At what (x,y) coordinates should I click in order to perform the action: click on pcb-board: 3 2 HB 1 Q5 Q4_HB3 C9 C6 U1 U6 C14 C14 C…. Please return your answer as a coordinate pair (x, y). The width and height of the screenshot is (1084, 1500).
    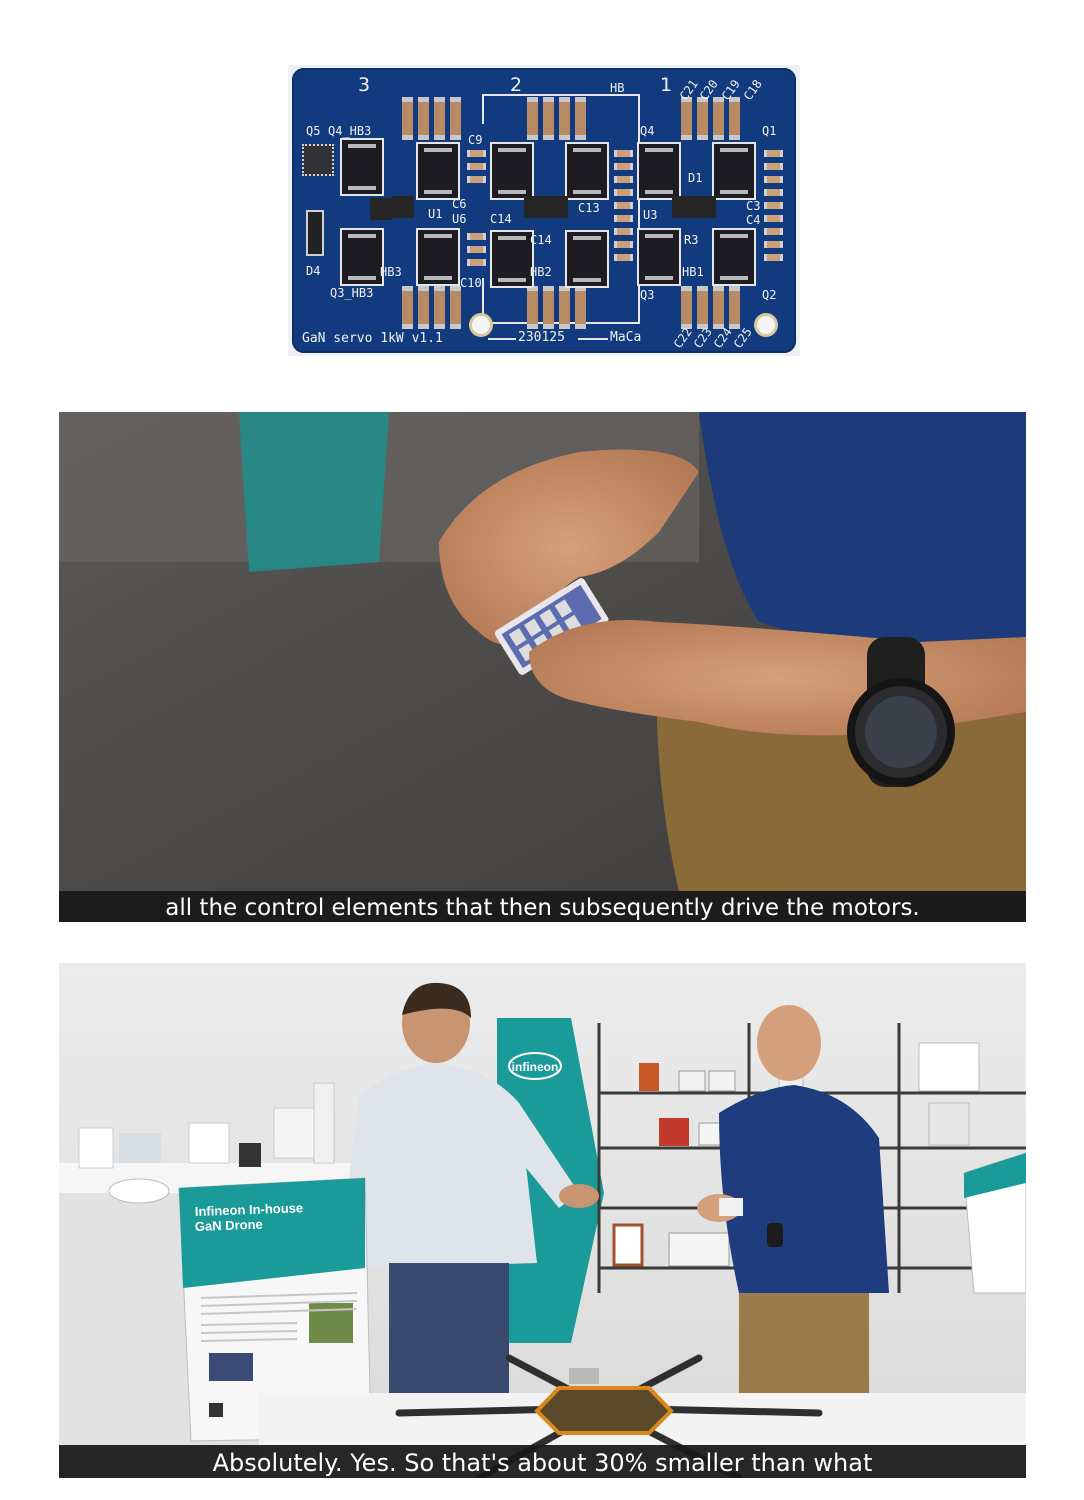
    Looking at the image, I should click on (544, 210).